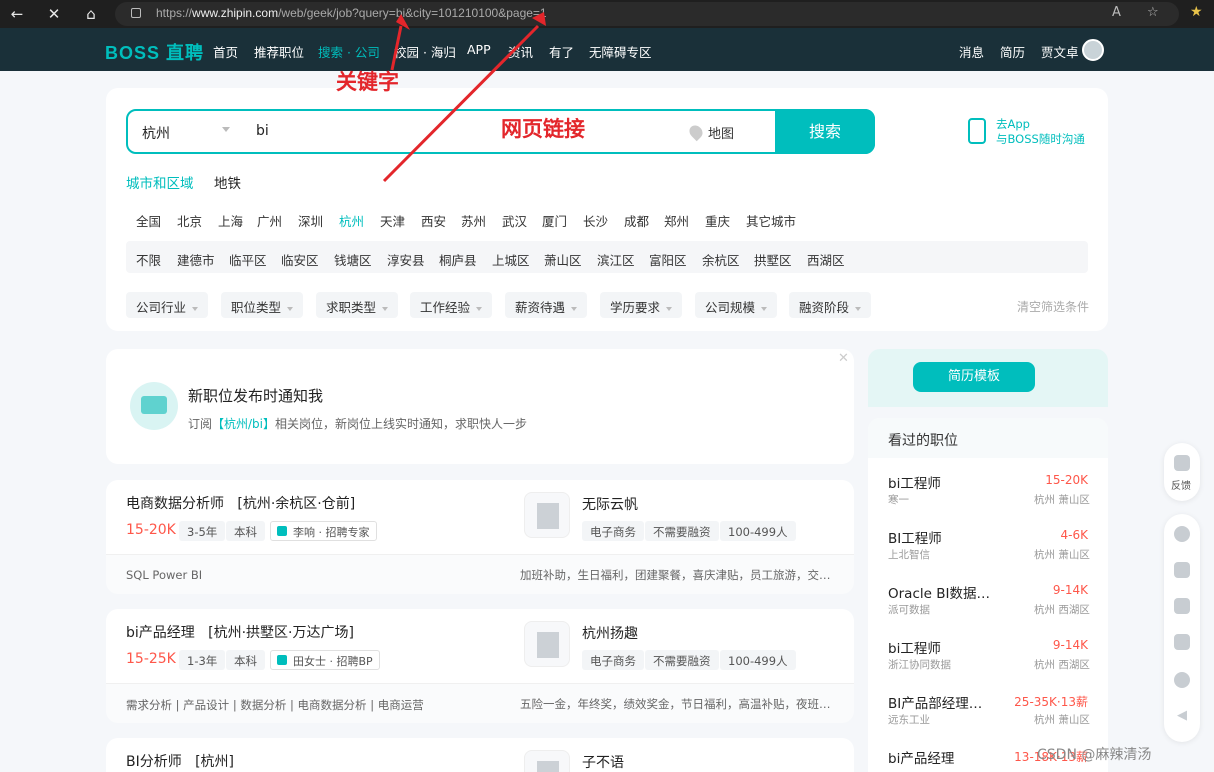 This screenshot has height=772, width=1214. I want to click on job-salary: 15-25K, so click(151, 659).